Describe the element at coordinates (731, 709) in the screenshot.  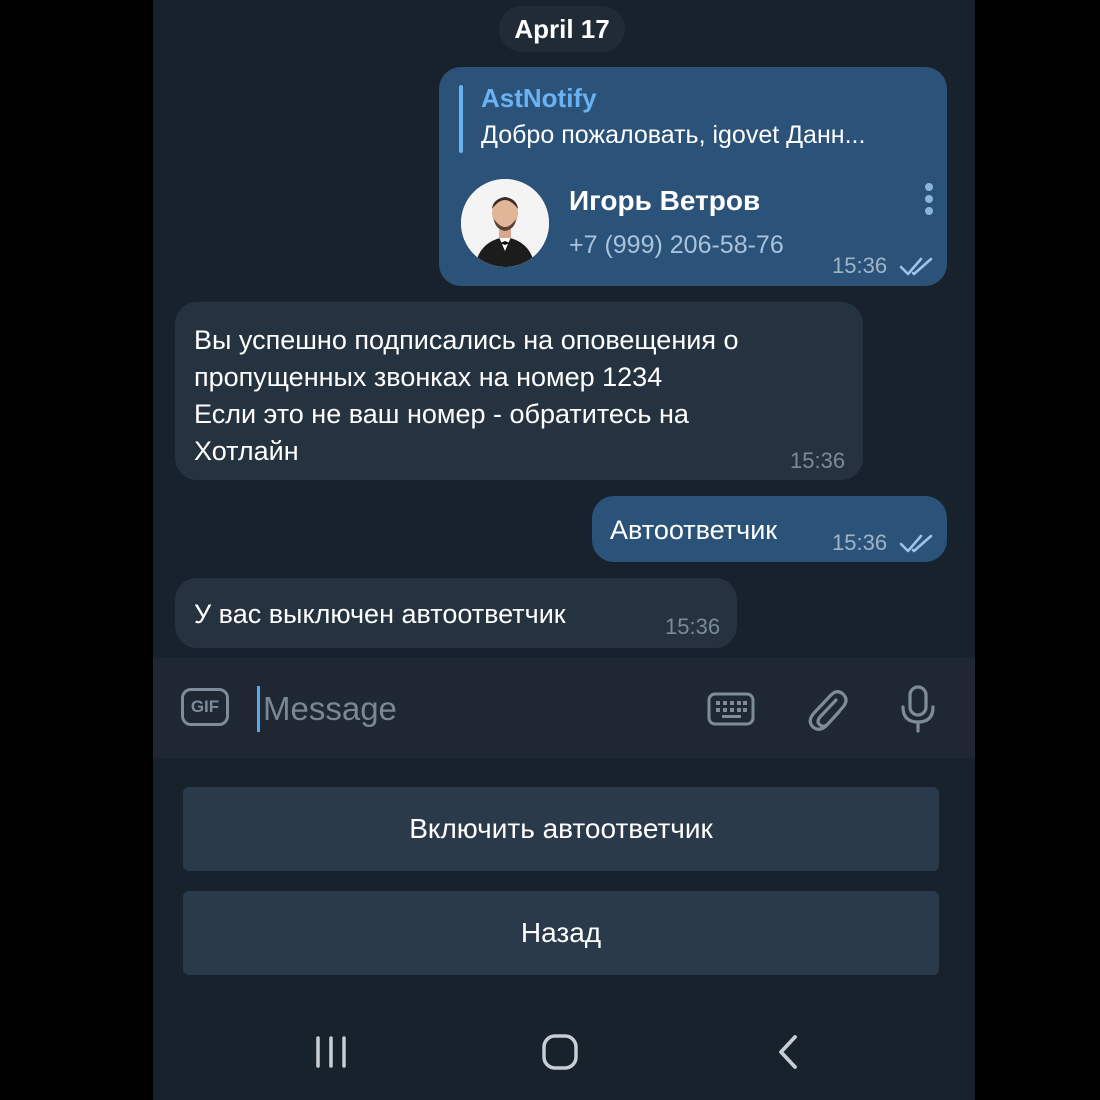
I see `keyboard-icon` at that location.